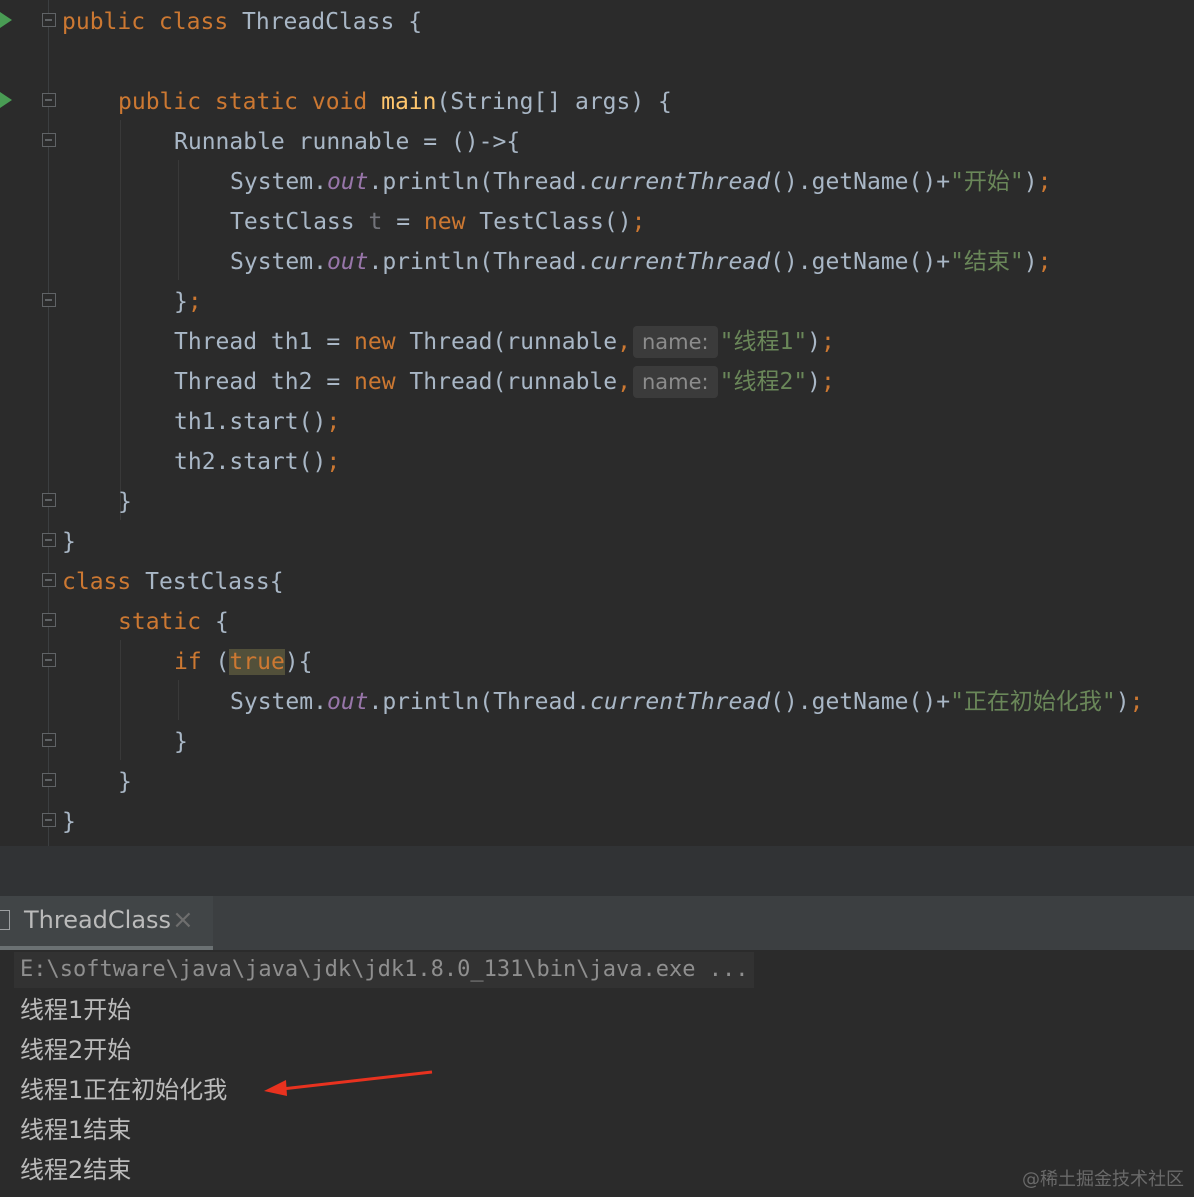  I want to click on class-name: ThreadClass, so click(318, 22).